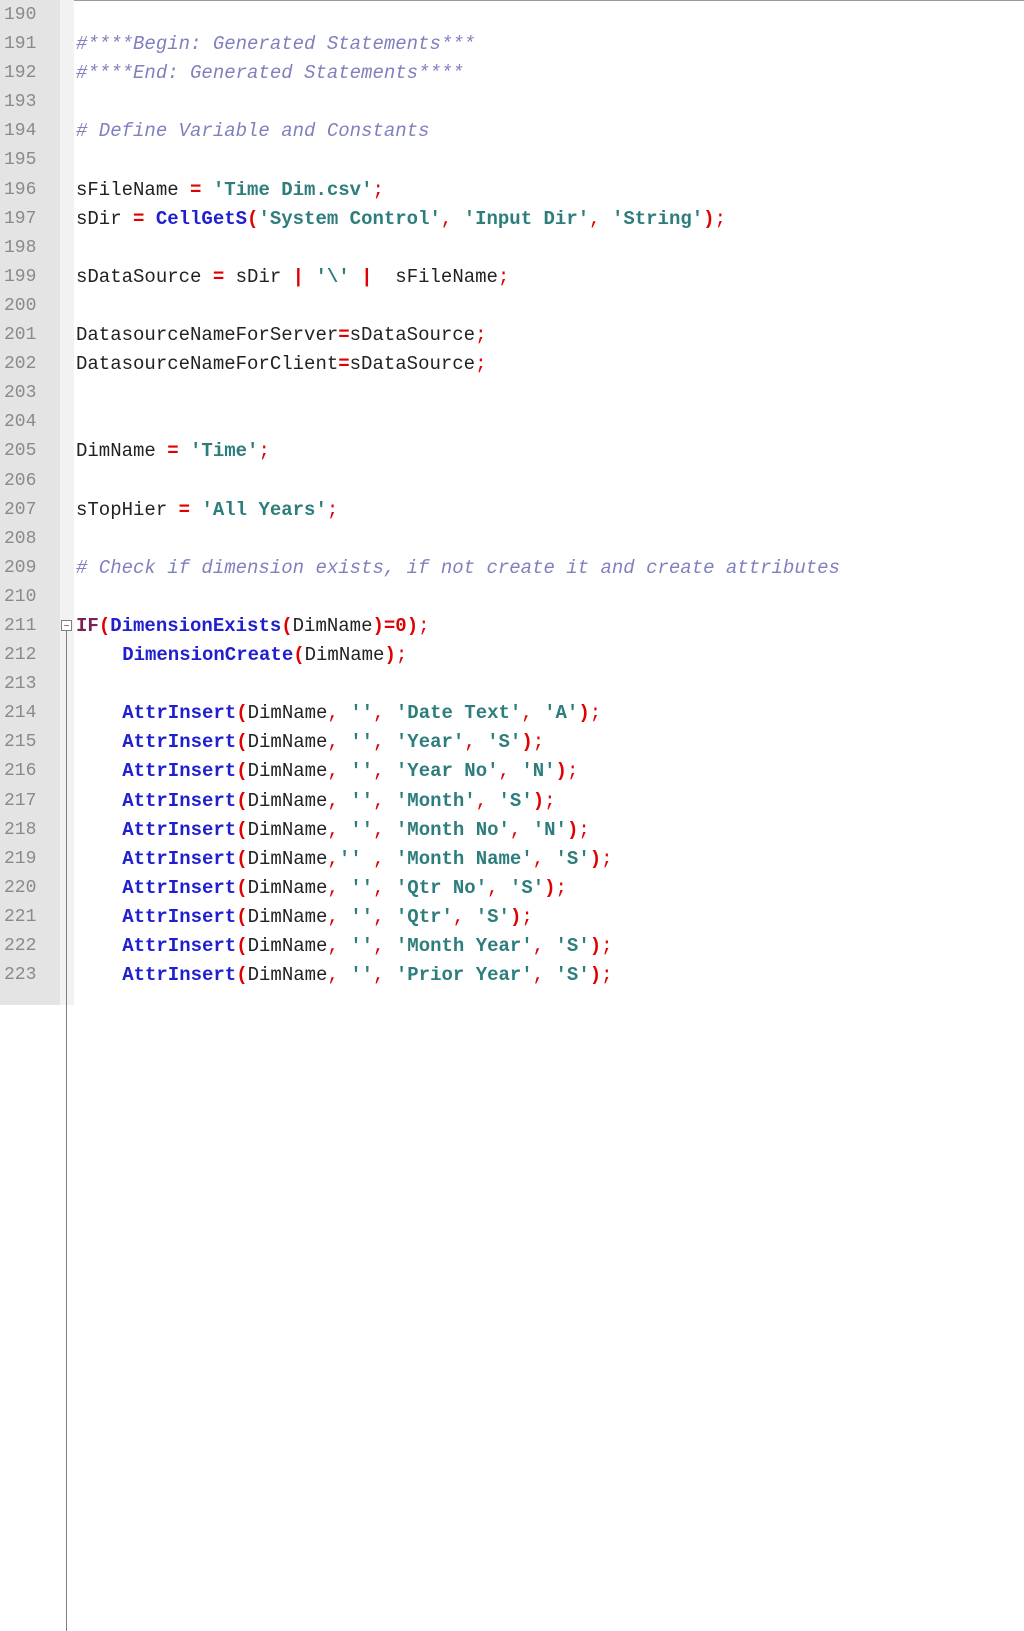  I want to click on code-line: 206, so click(512, 481).